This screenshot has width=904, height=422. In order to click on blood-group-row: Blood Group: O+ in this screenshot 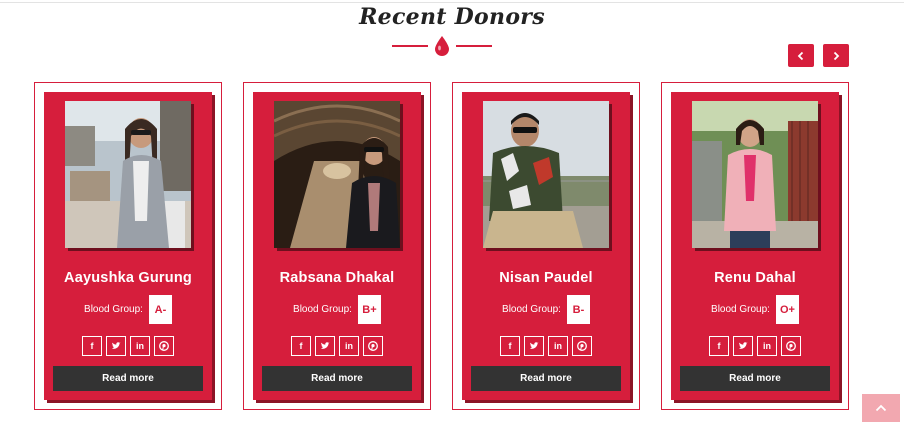, I will do `click(755, 309)`.